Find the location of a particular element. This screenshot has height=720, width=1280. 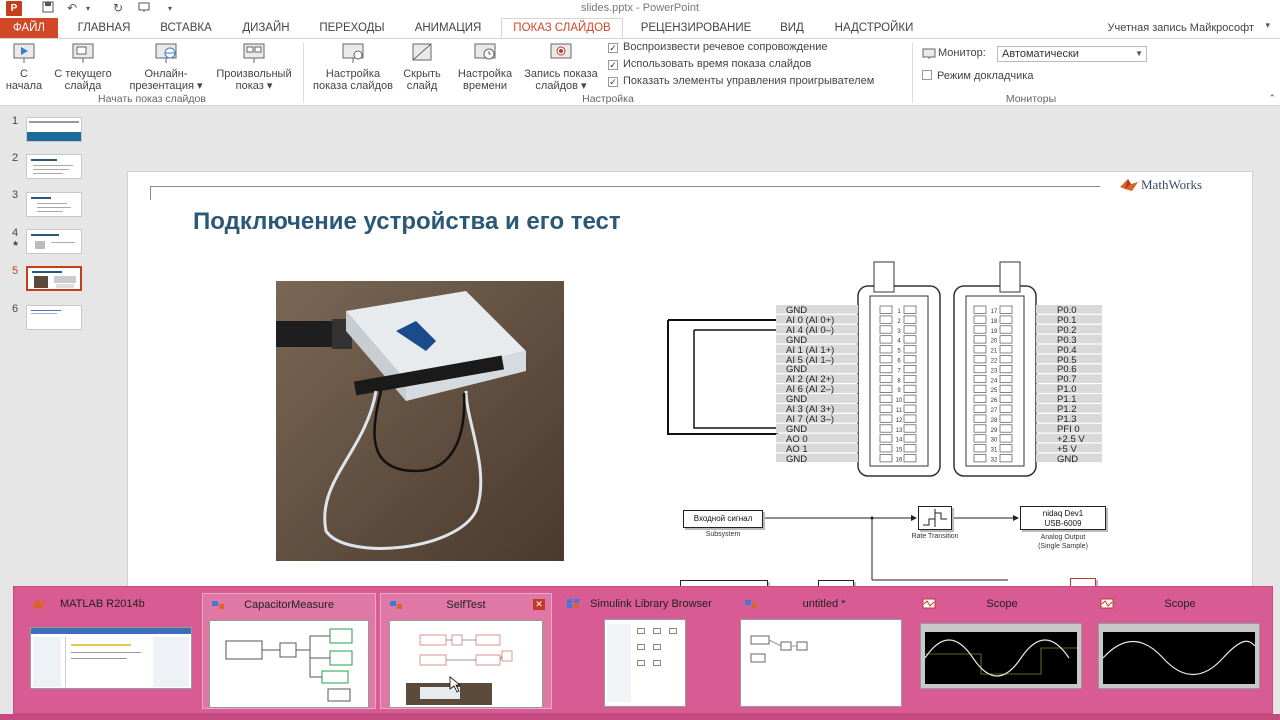

tab-animations: АНИМАЦИЯ is located at coordinates (448, 28).